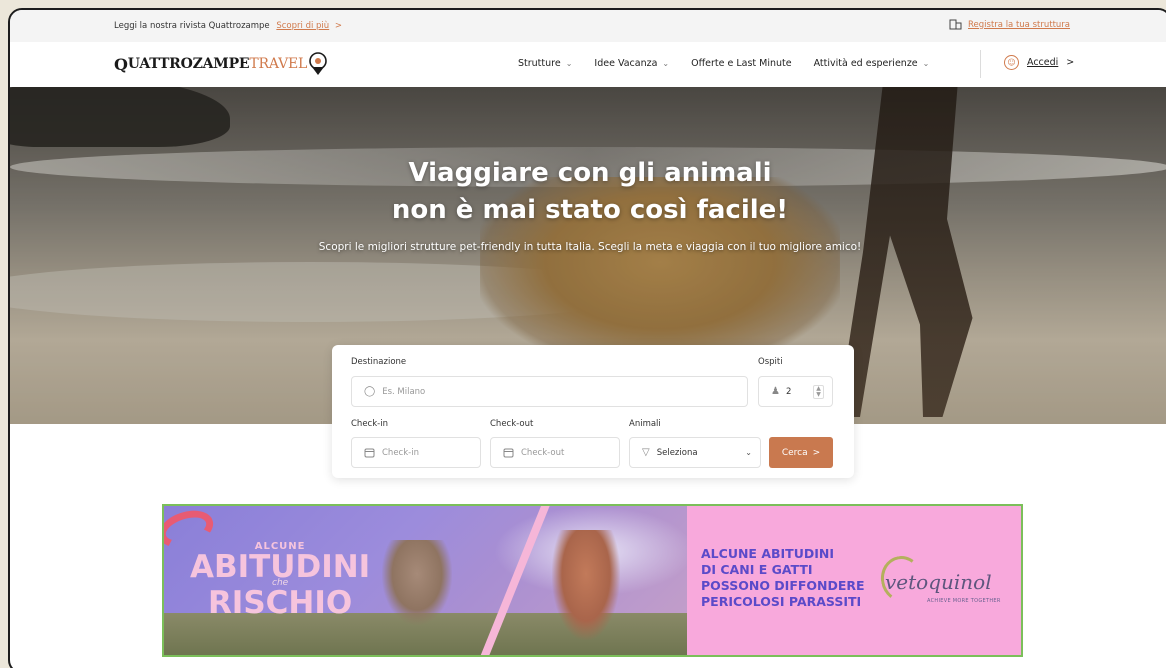 Image resolution: width=1166 pixels, height=668 pixels. What do you see at coordinates (645, 424) in the screenshot?
I see `animals-label: Animali` at bounding box center [645, 424].